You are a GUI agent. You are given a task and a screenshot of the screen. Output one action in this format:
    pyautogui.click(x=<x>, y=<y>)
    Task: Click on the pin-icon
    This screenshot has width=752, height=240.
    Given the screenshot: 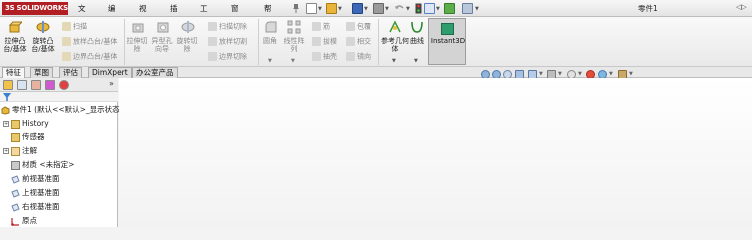 What is the action you would take?
    pyautogui.click(x=296, y=8)
    